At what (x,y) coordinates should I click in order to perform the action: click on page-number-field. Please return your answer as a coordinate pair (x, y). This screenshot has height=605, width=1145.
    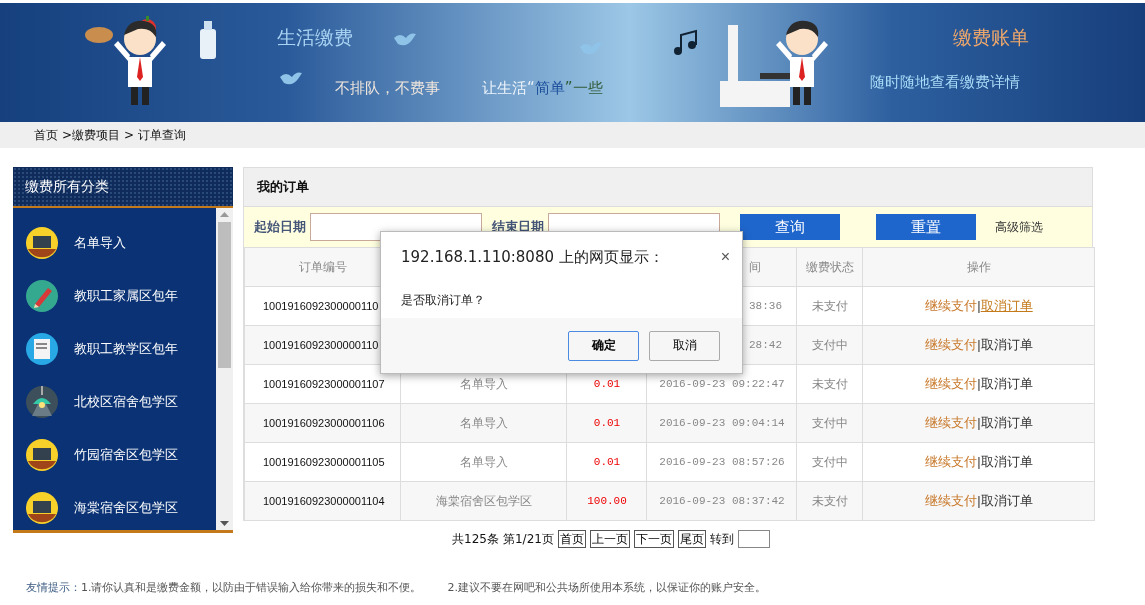
    Looking at the image, I should click on (753, 539).